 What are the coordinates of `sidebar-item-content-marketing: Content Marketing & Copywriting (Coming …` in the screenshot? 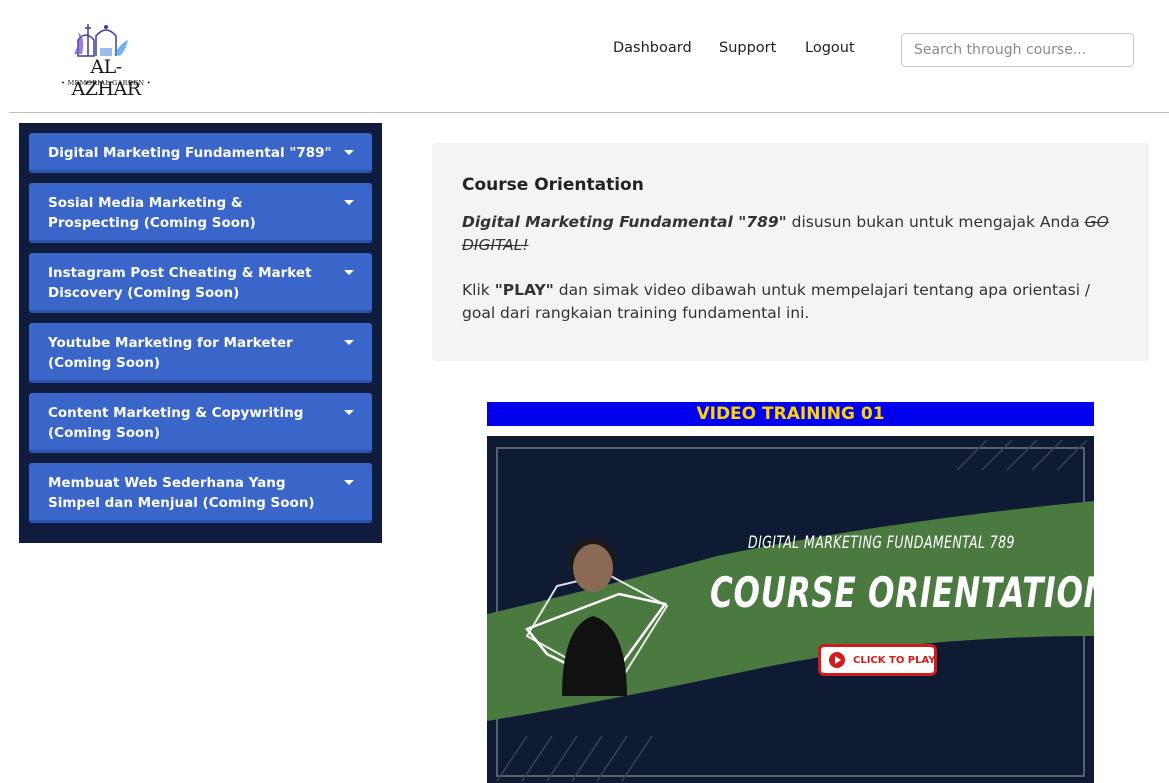 It's located at (200, 423).